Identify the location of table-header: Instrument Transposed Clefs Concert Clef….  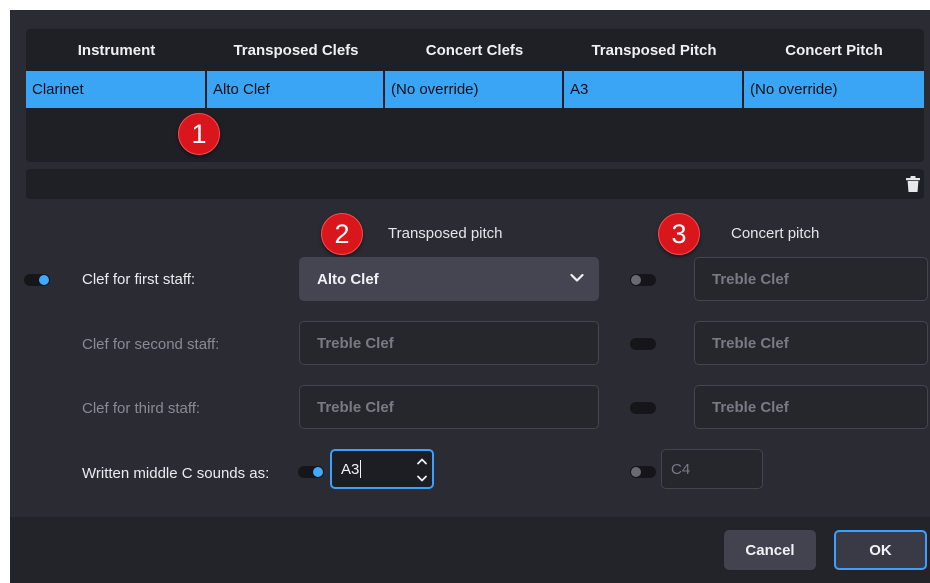
(475, 50).